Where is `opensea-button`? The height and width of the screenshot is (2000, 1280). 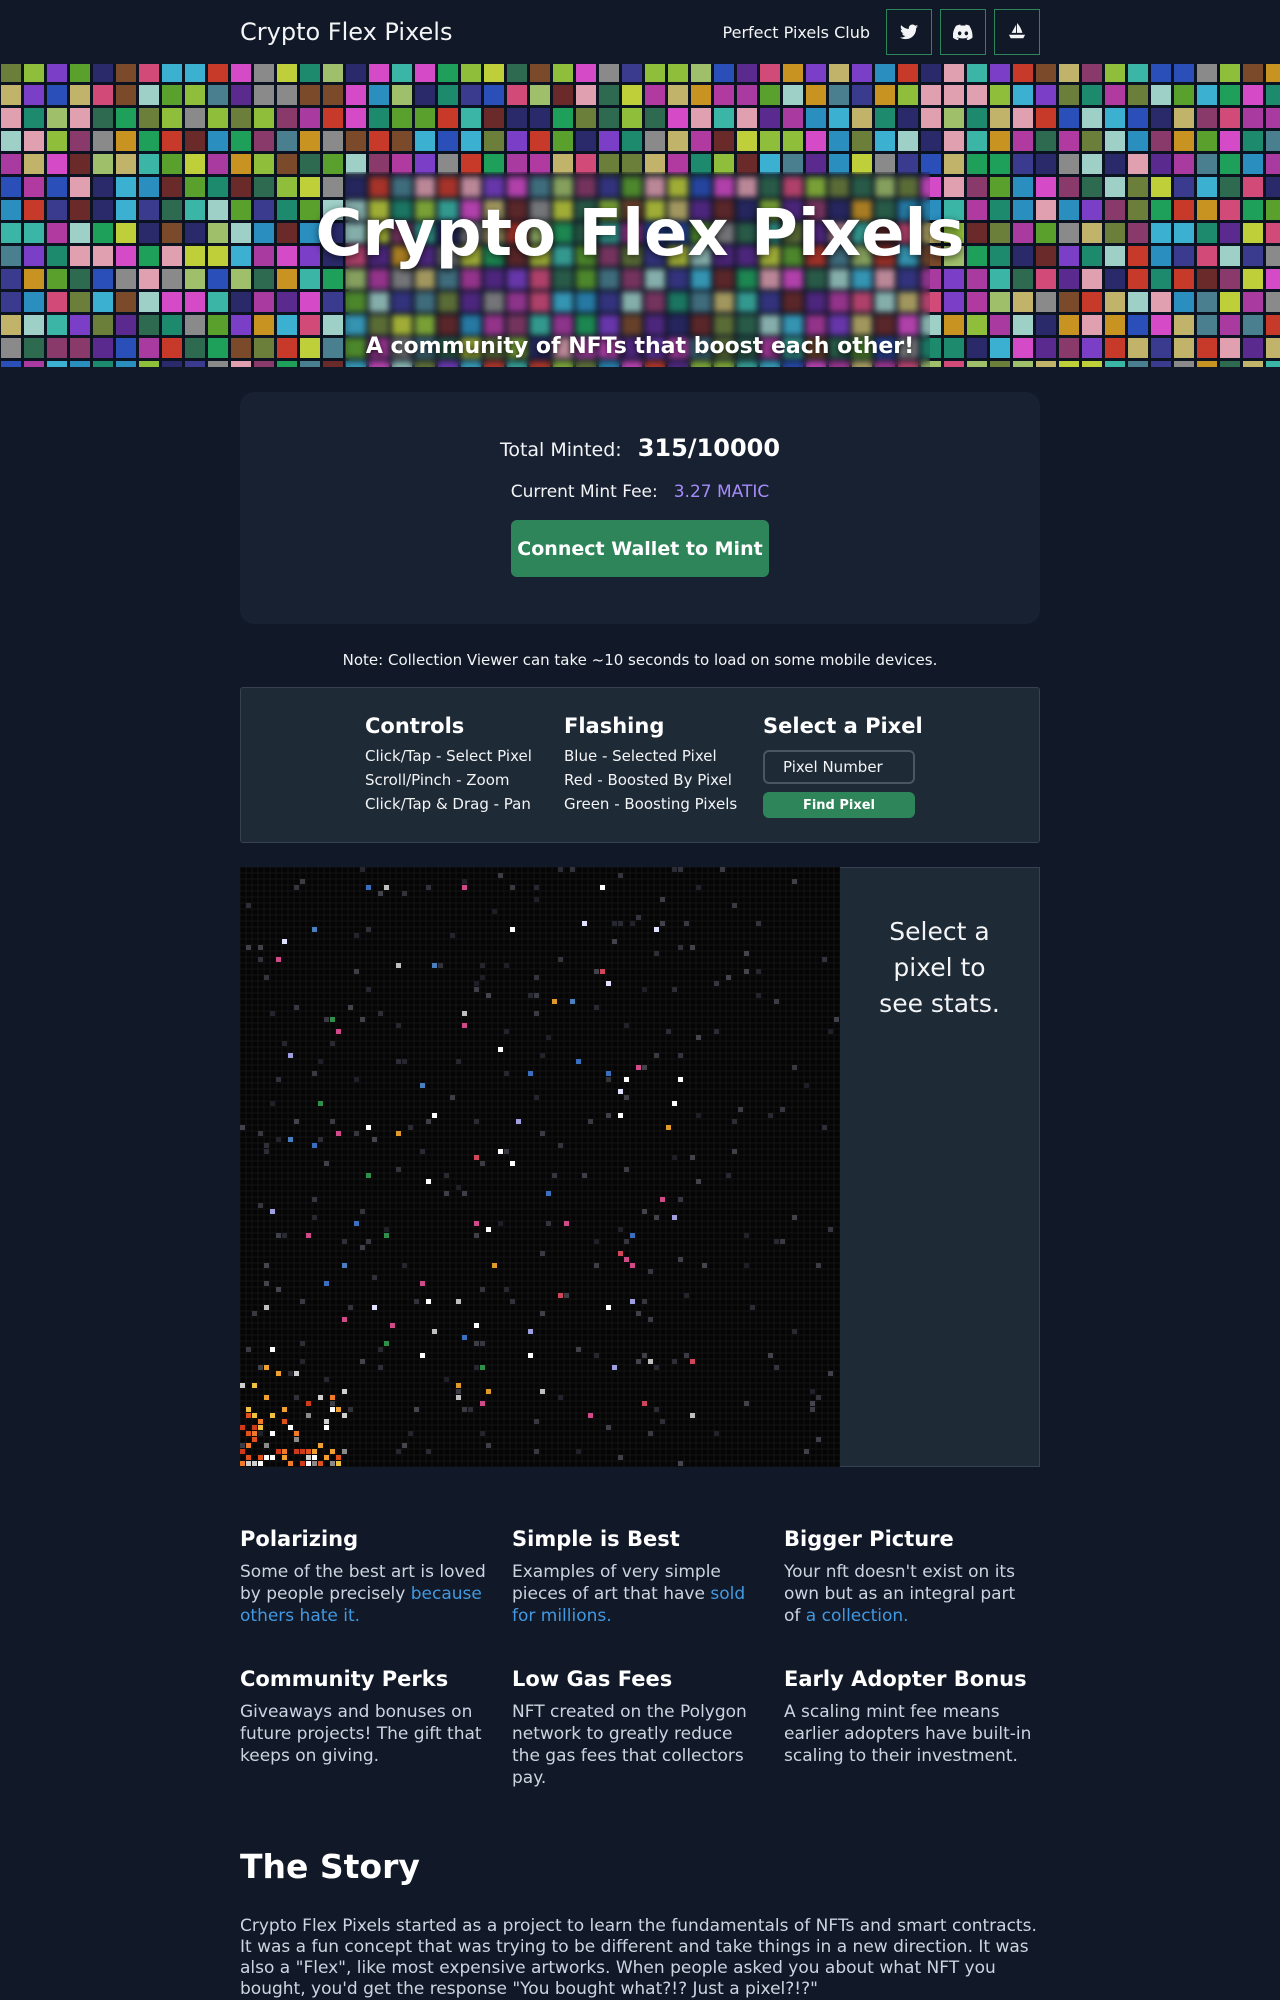 opensea-button is located at coordinates (1017, 32).